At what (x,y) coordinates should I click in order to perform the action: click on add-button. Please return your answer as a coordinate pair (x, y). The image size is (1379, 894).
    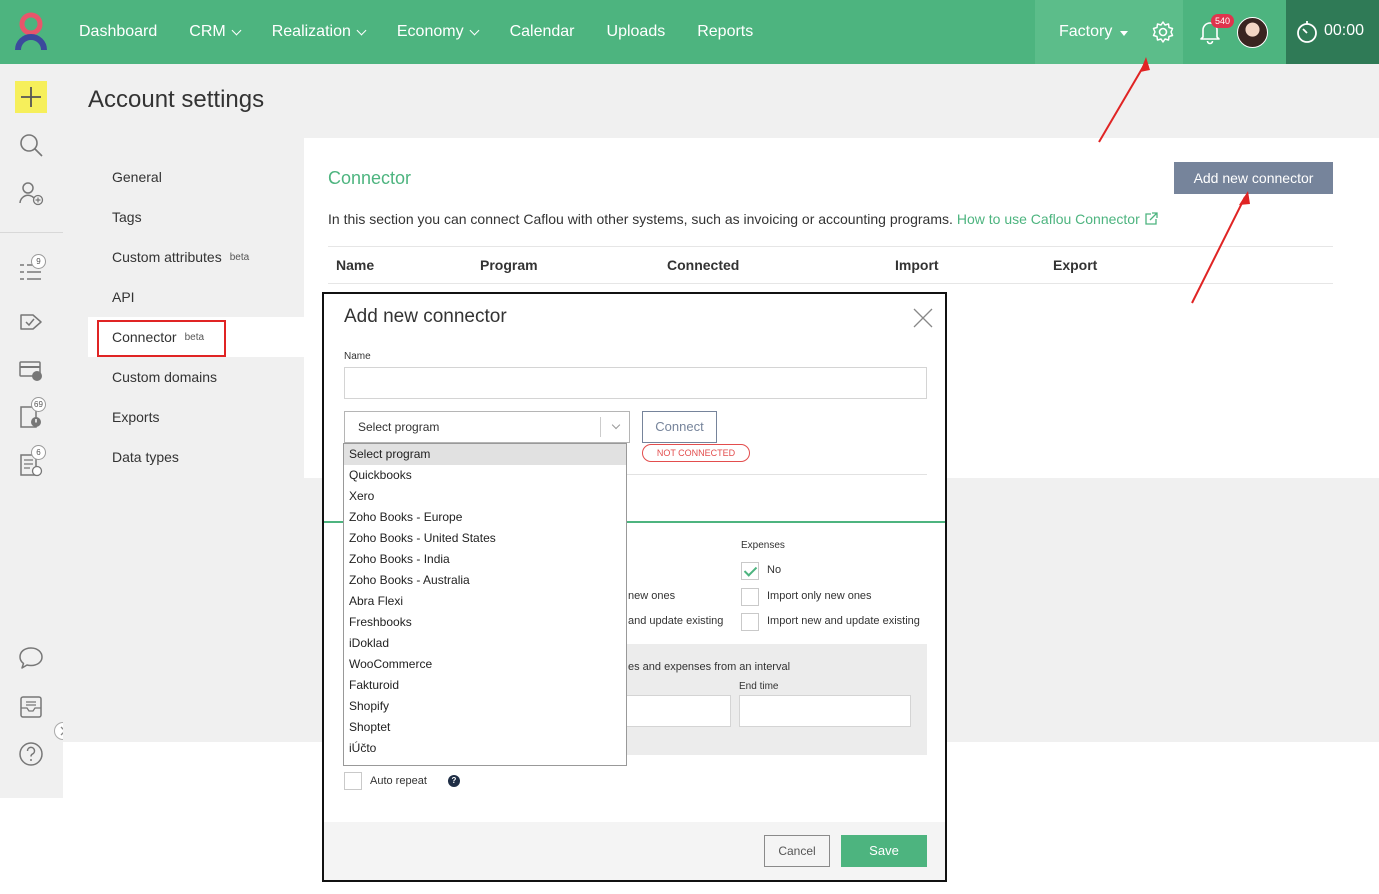
    Looking at the image, I should click on (31, 97).